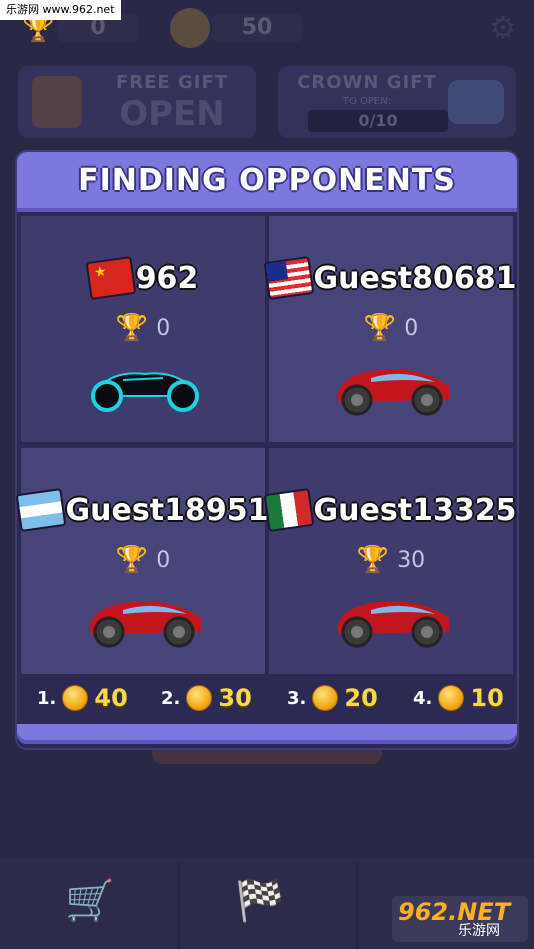 This screenshot has height=949, width=534. I want to click on china-flag-icon, so click(111, 278).